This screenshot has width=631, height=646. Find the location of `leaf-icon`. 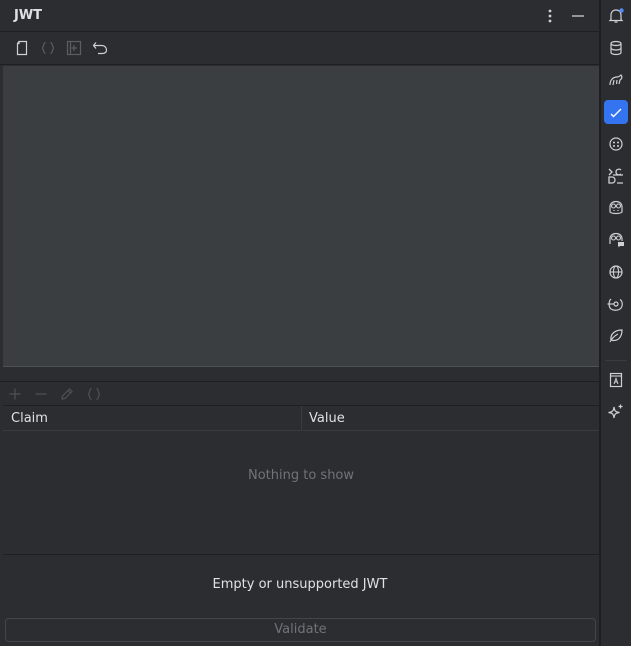

leaf-icon is located at coordinates (616, 336).